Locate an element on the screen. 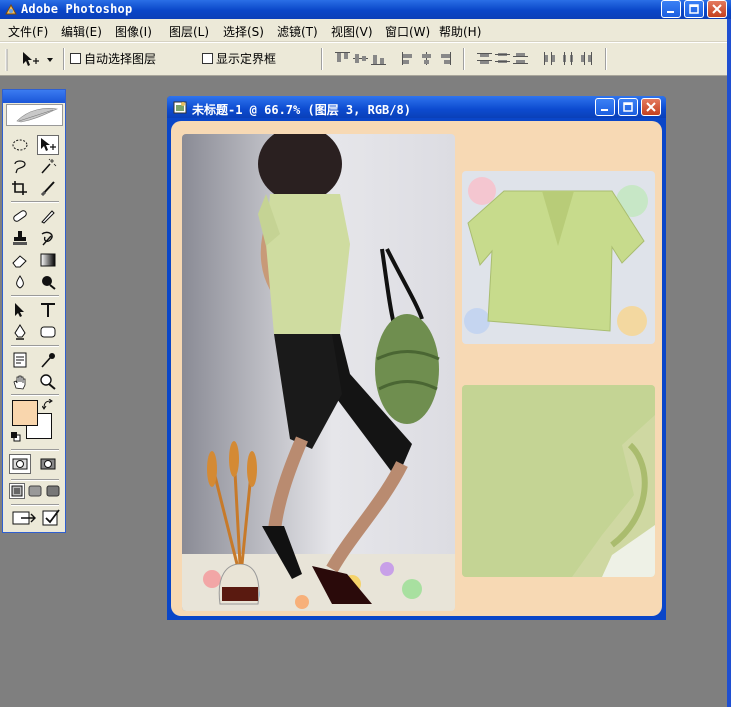 Image resolution: width=731 pixels, height=707 pixels. pen-tool is located at coordinates (20, 332).